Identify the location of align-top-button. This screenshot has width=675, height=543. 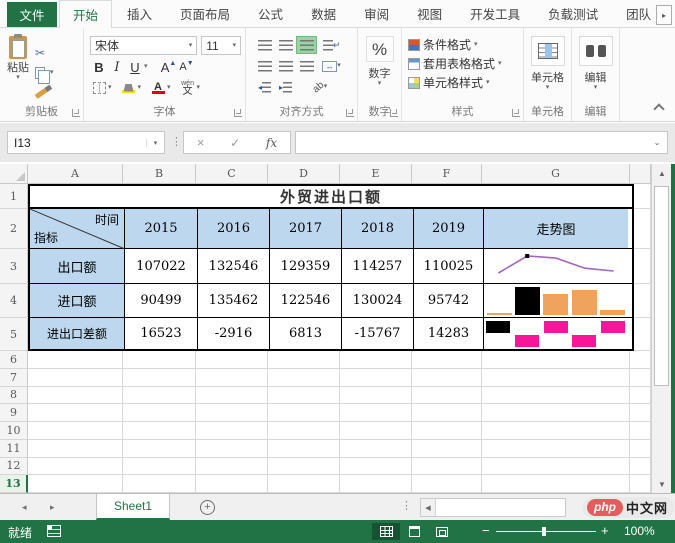
(264, 45).